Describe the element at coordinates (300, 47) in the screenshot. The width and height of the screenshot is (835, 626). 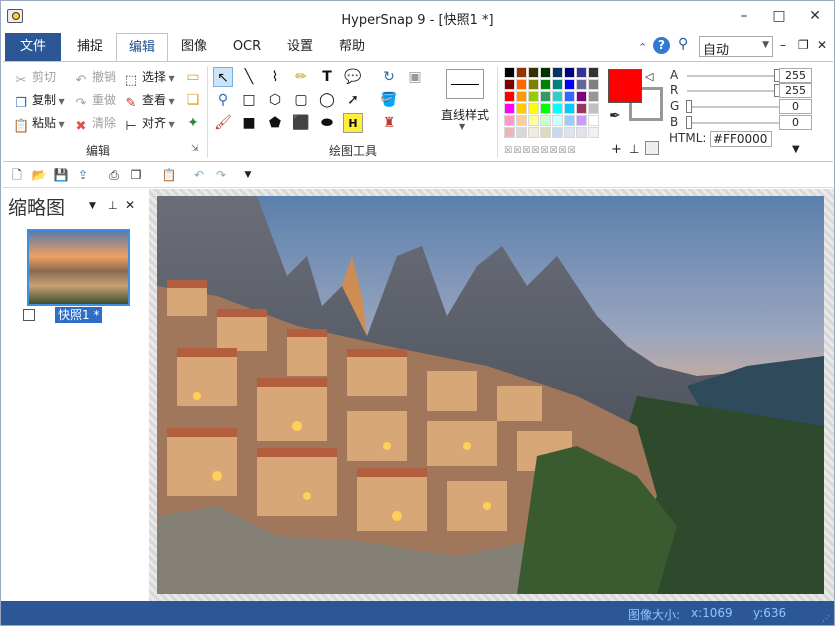
I see `tab-settings: 设置` at that location.